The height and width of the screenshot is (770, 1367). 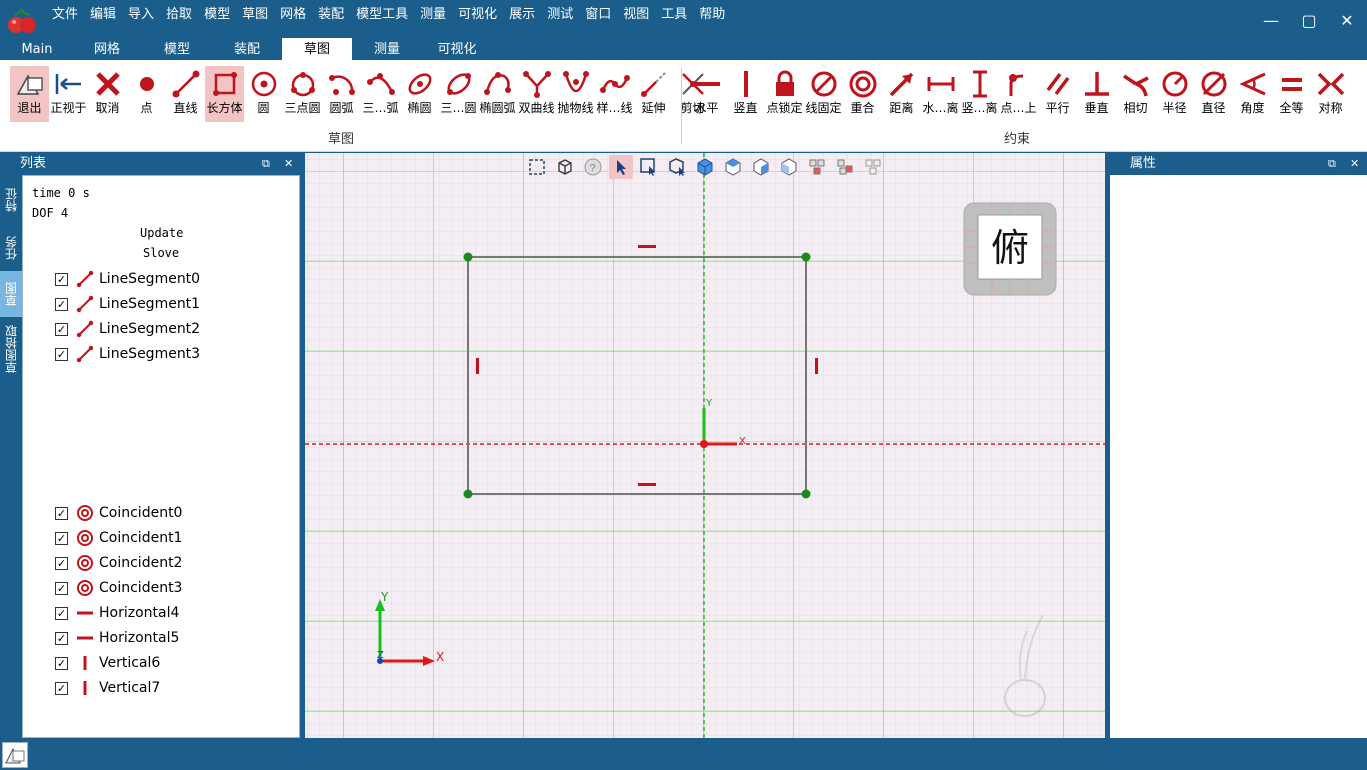 What do you see at coordinates (11, 349) in the screenshot?
I see `side-tab-sketch-pick: 草图拾取` at bounding box center [11, 349].